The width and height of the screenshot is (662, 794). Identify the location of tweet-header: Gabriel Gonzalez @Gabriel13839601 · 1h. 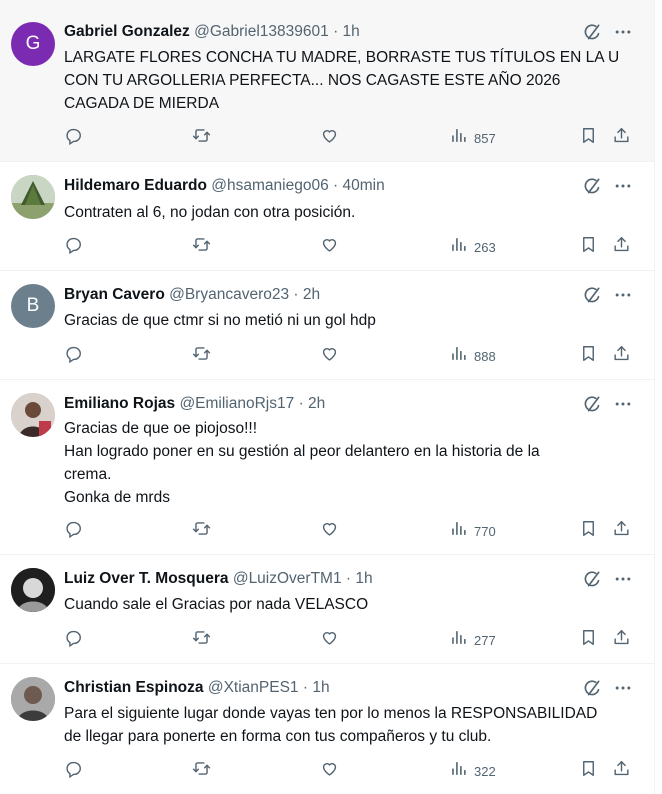
(319, 32).